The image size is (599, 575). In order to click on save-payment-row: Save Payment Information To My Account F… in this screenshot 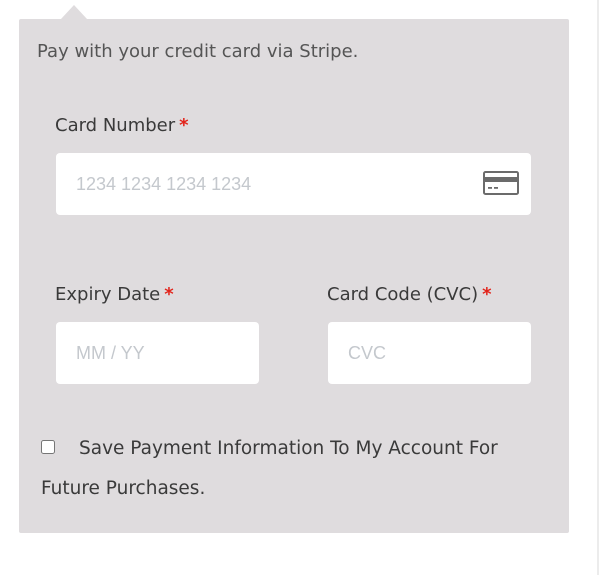, I will do `click(291, 469)`.